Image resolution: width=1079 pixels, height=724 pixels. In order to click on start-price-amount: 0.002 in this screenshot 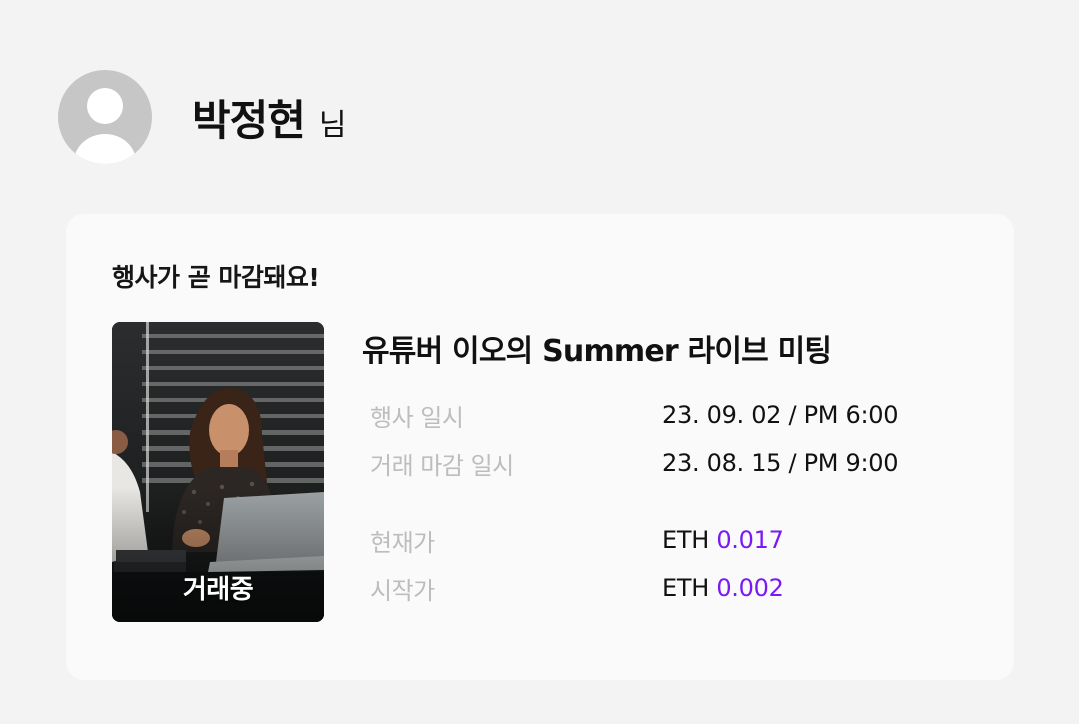, I will do `click(750, 588)`.